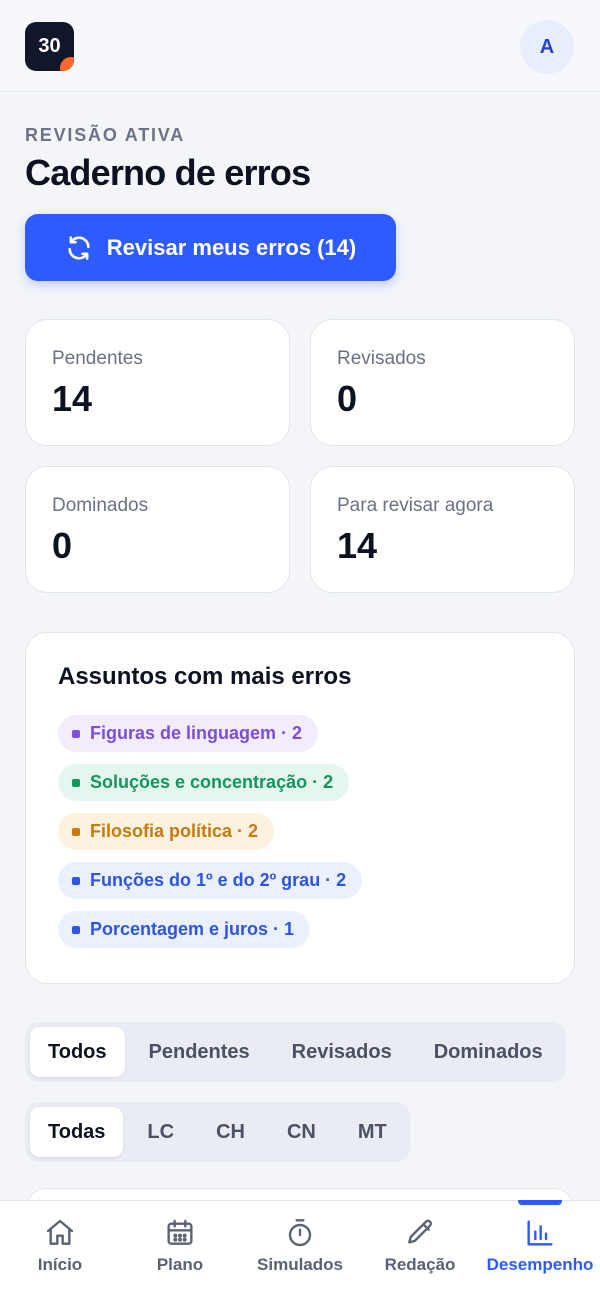 This screenshot has width=600, height=1298. What do you see at coordinates (218, 880) in the screenshot?
I see `chip-label: Funções do 1º e do 2º grau · 2` at bounding box center [218, 880].